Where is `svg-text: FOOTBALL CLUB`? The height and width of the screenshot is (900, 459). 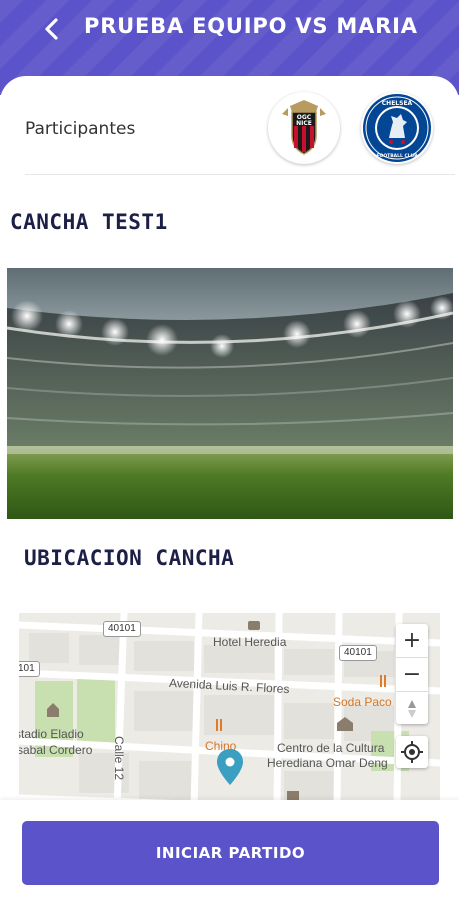
svg-text: FOOTBALL CLUB is located at coordinates (397, 156).